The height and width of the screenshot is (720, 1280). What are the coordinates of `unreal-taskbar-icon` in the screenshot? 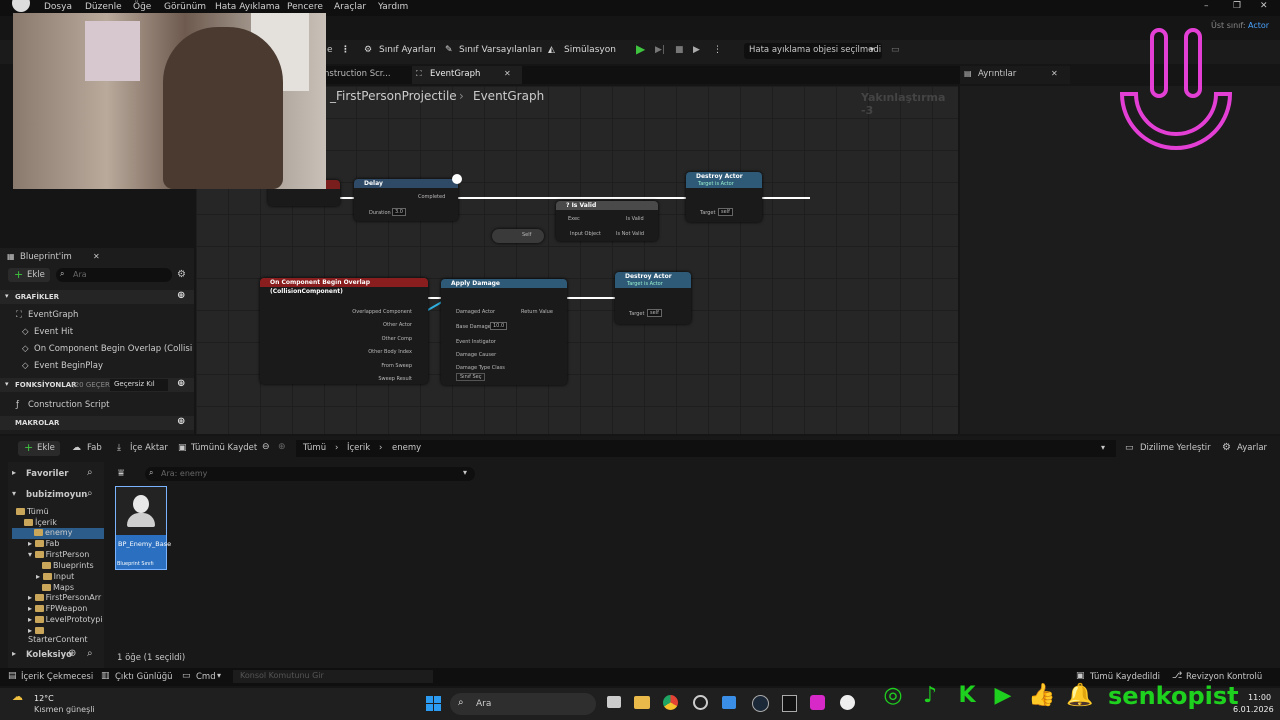 It's located at (847, 702).